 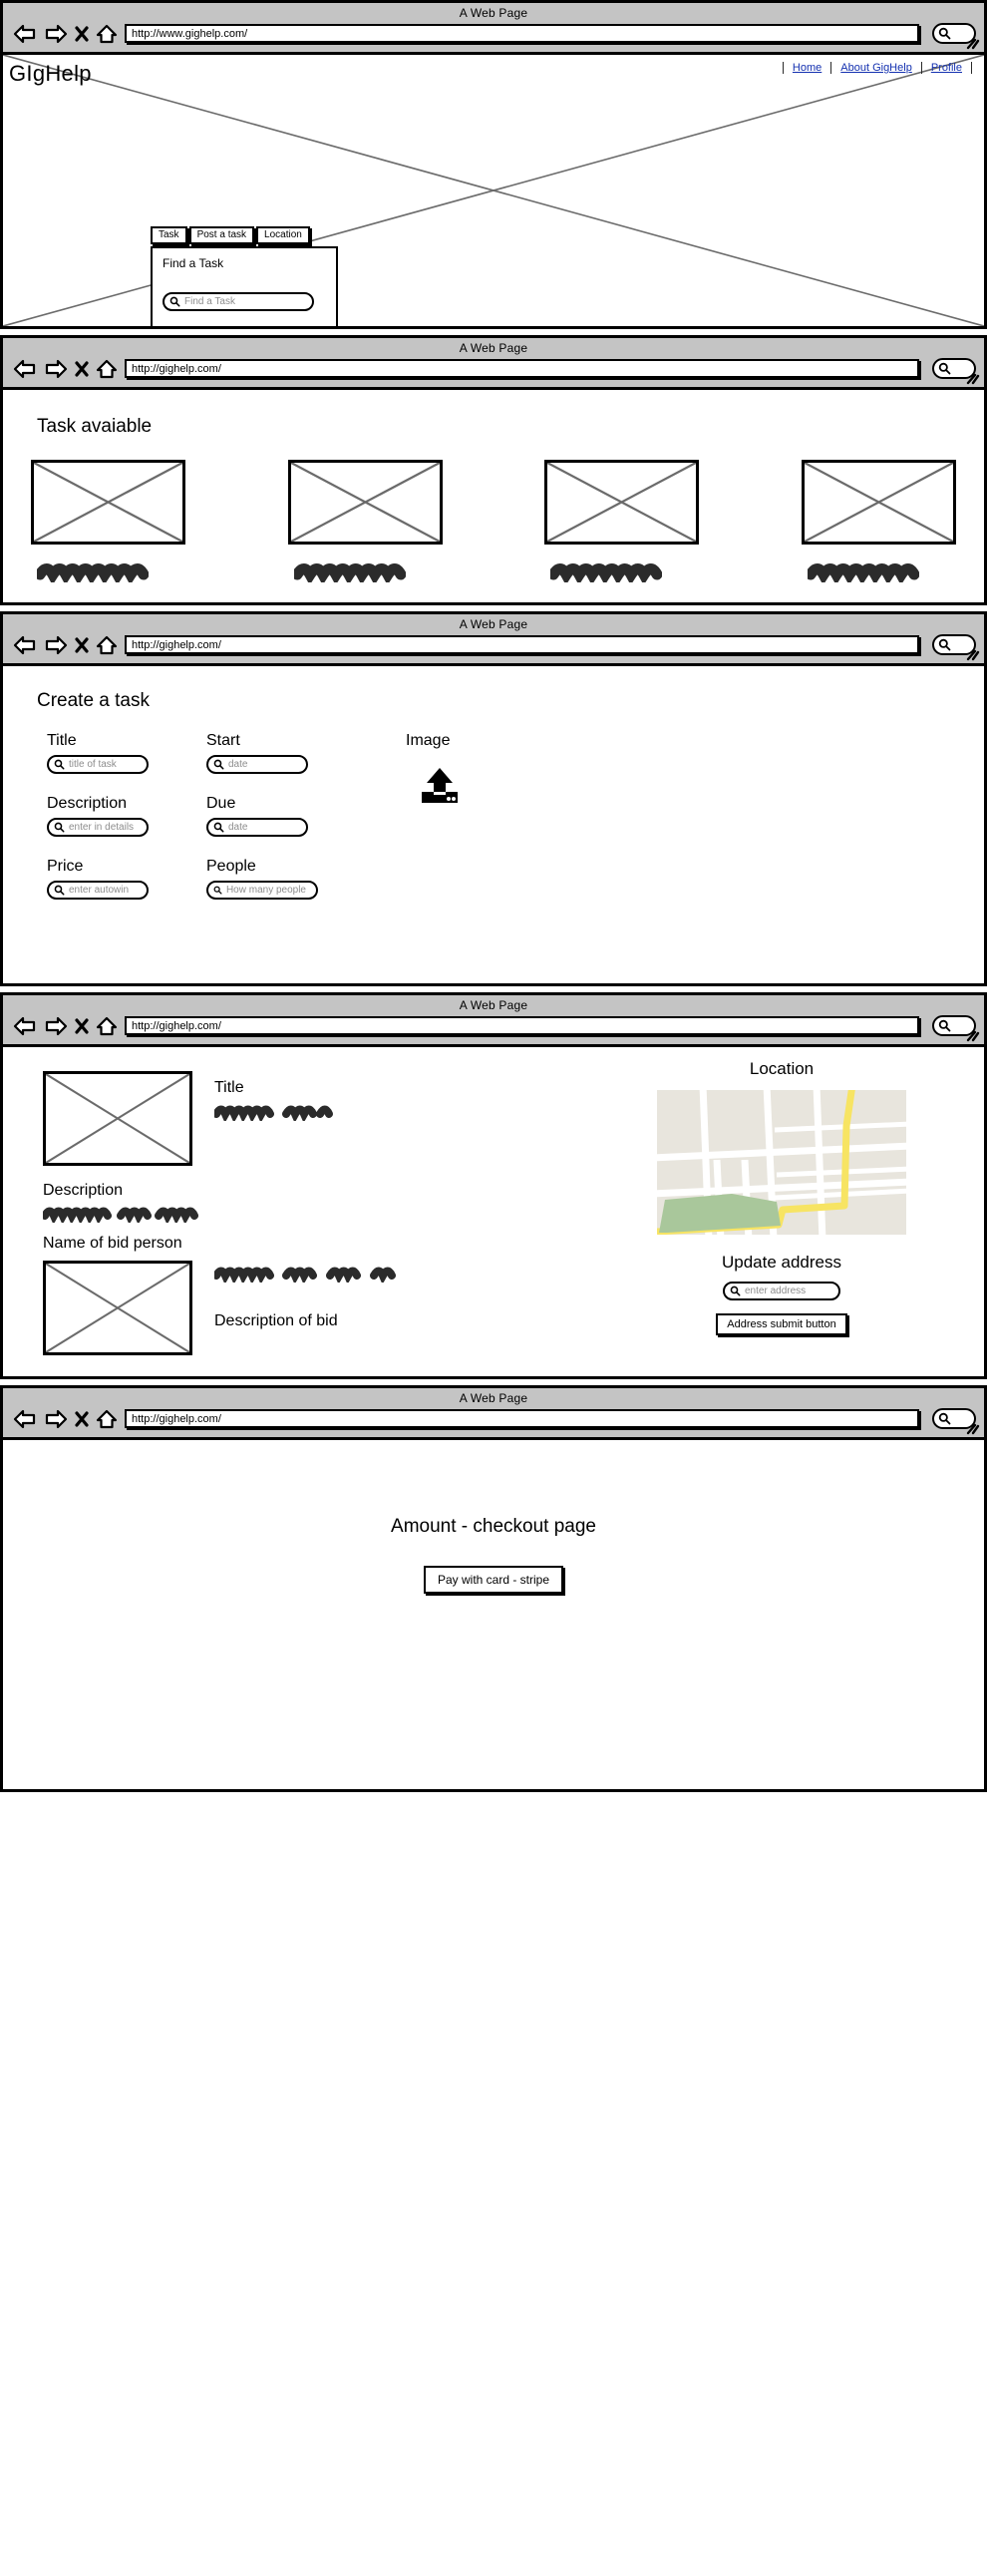 What do you see at coordinates (62, 740) in the screenshot?
I see `field-label-title: Title` at bounding box center [62, 740].